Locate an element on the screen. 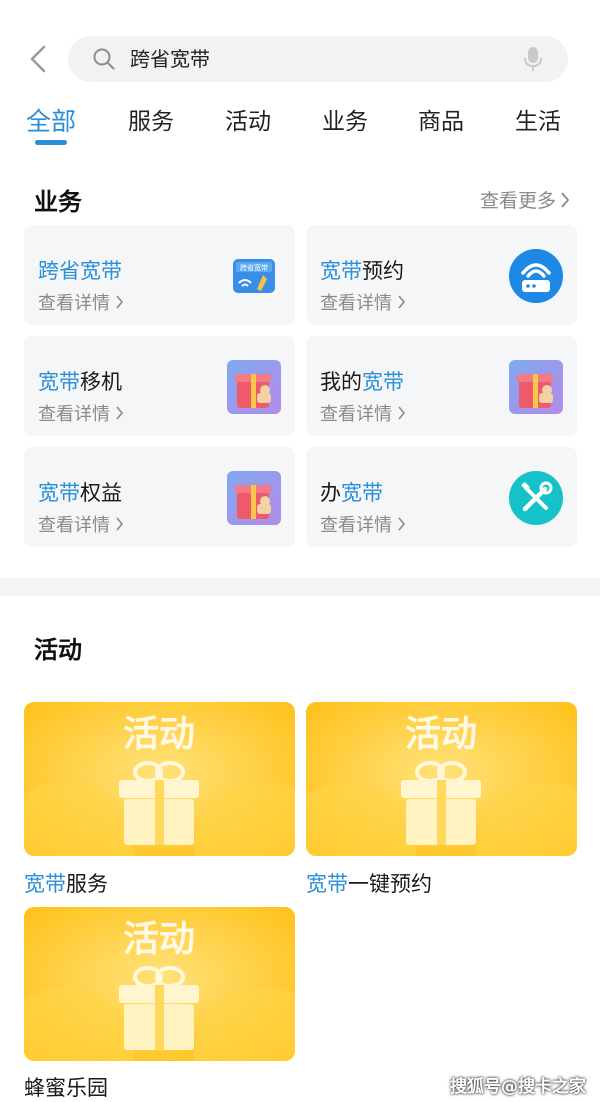  tab-services: 服务 is located at coordinates (151, 122).